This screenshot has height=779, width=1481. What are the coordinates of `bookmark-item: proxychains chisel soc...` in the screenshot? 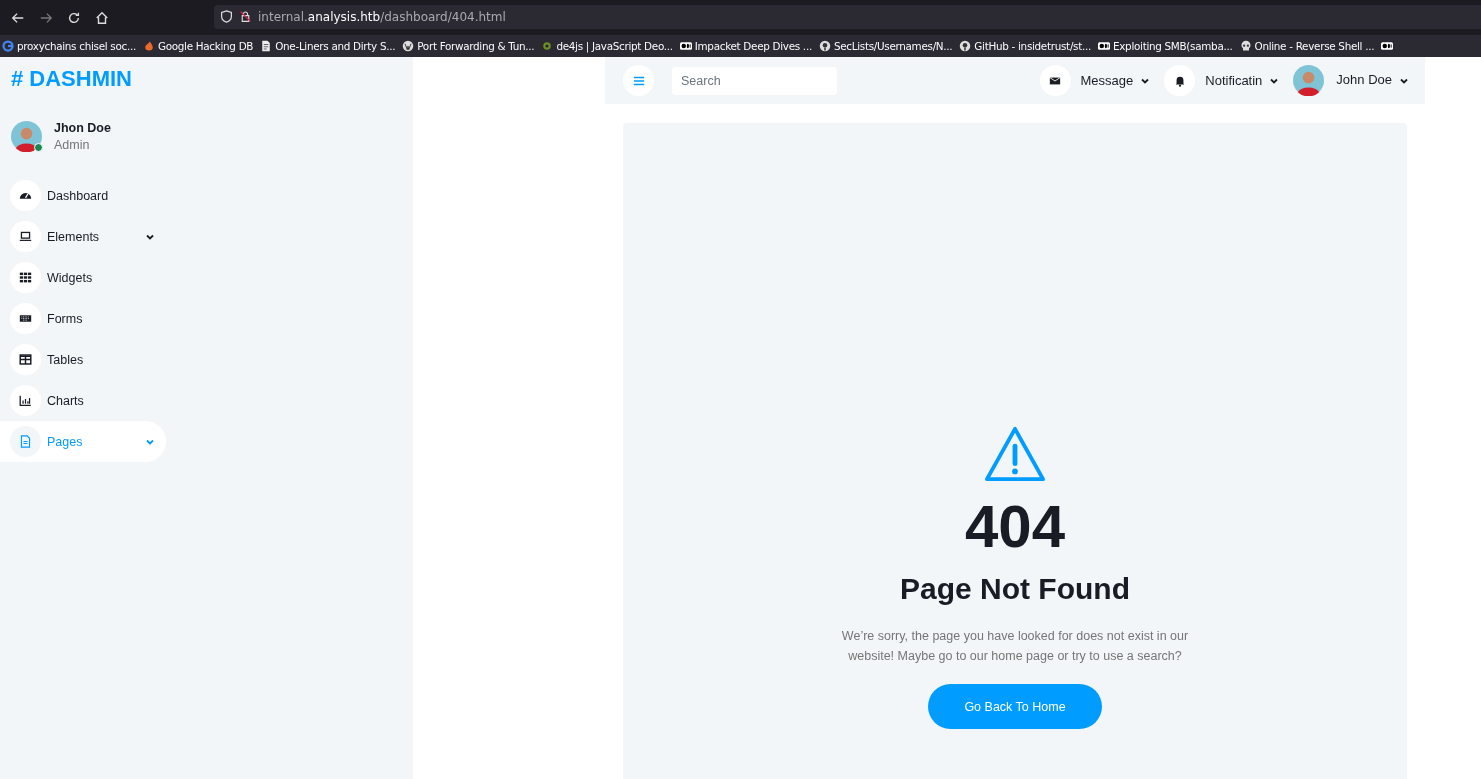 It's located at (69, 46).